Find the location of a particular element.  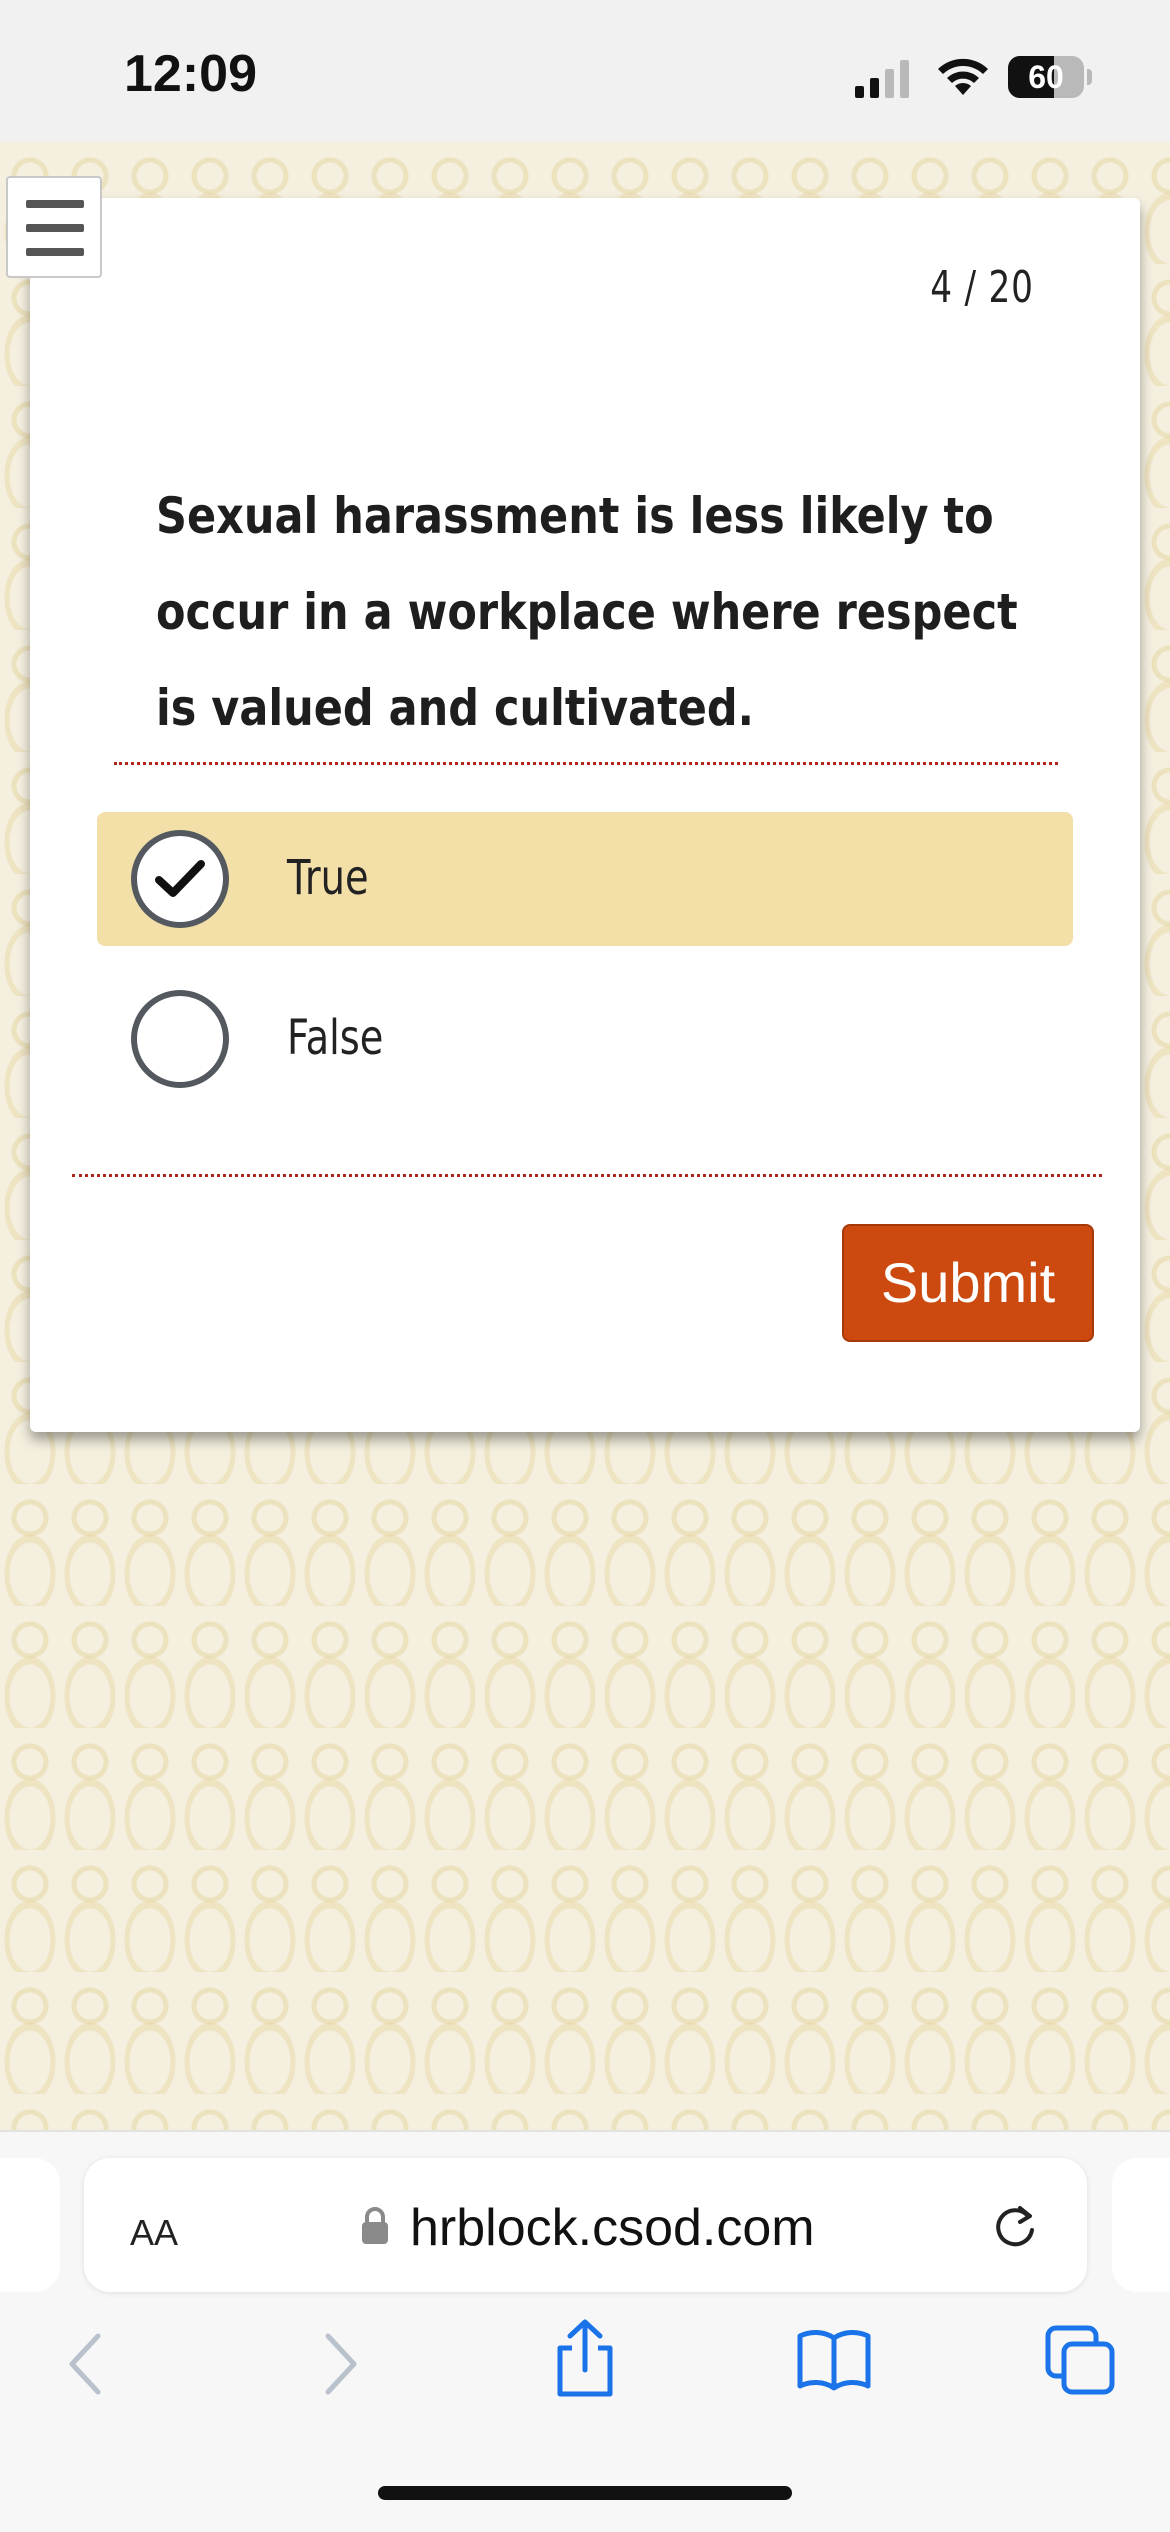

wifi-icon is located at coordinates (963, 76).